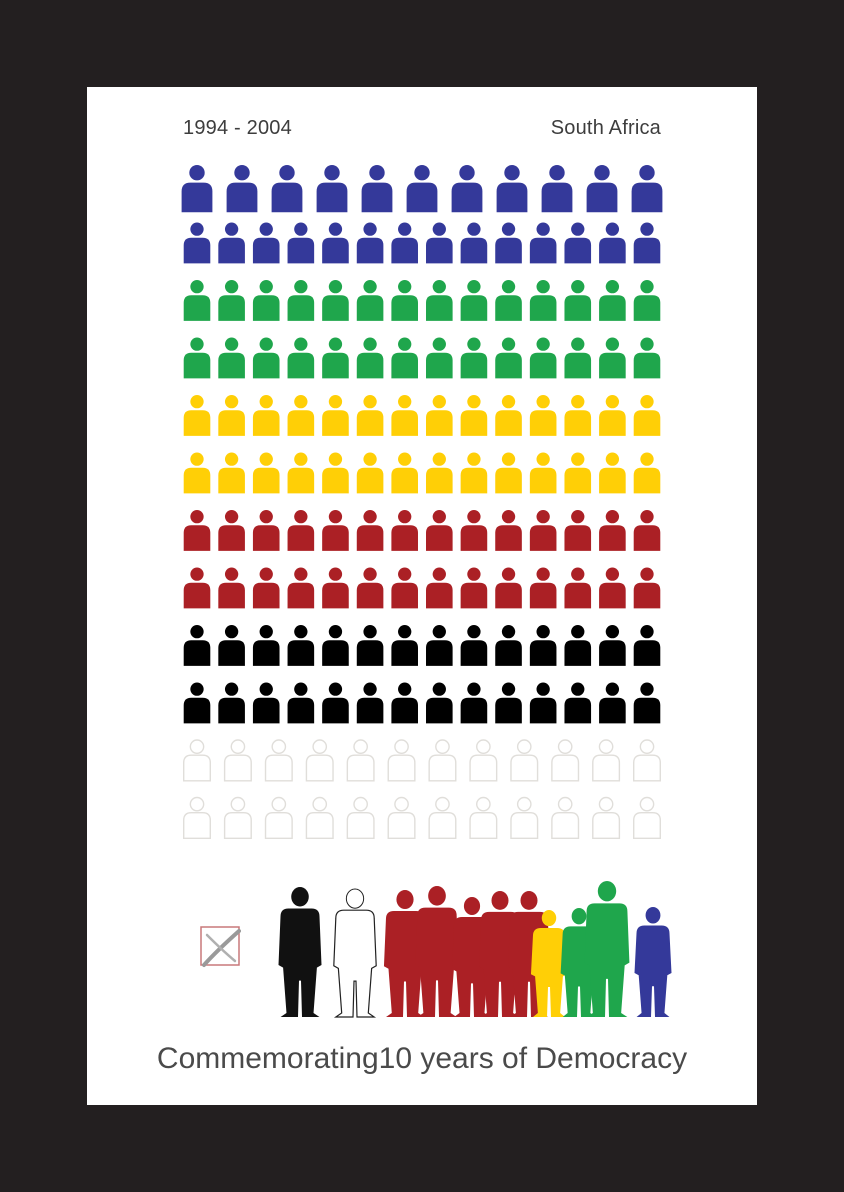  I want to click on caption: Commemorating10 years of Democracy, so click(422, 1058).